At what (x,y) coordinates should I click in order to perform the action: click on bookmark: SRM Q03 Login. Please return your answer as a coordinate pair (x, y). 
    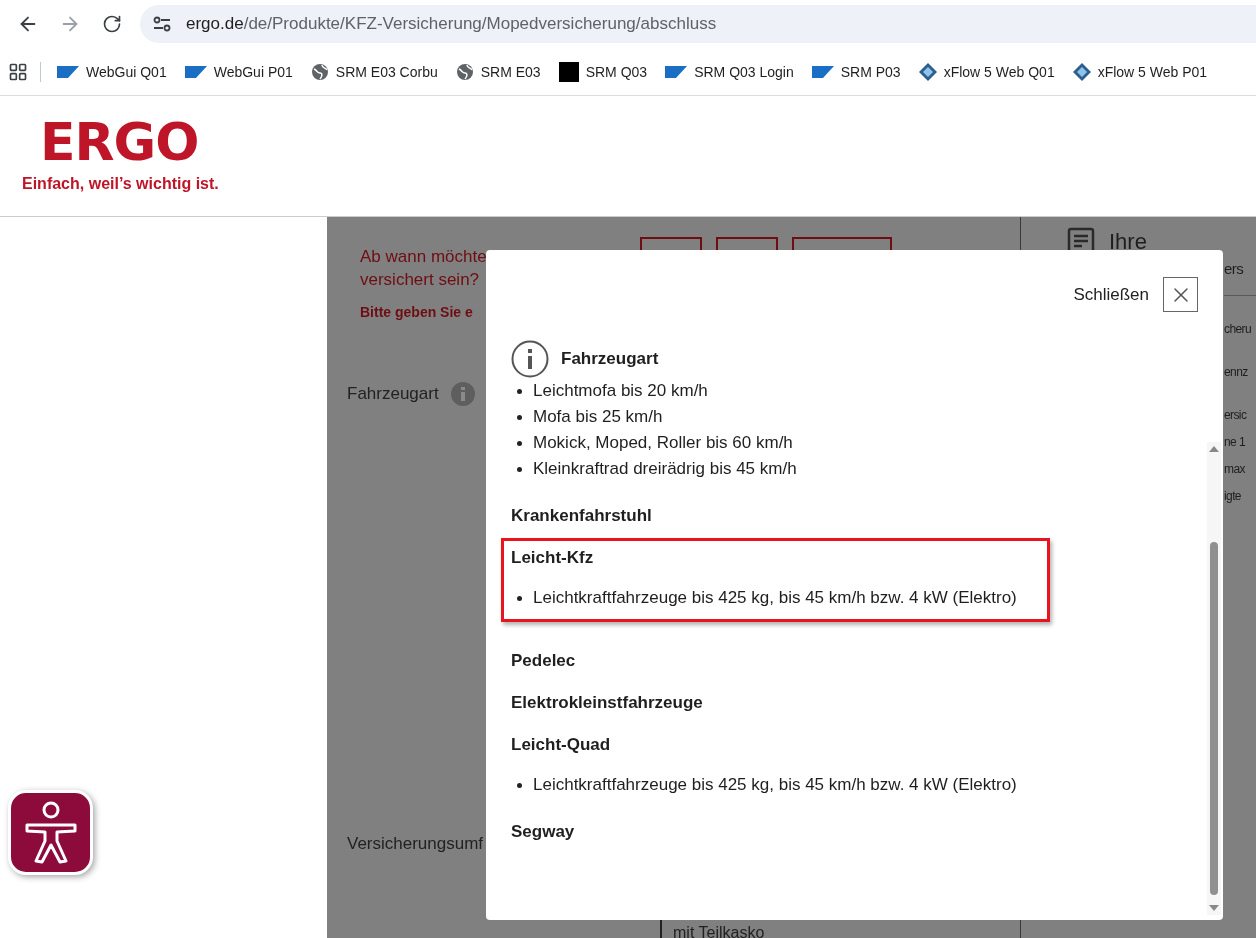
    Looking at the image, I should click on (729, 71).